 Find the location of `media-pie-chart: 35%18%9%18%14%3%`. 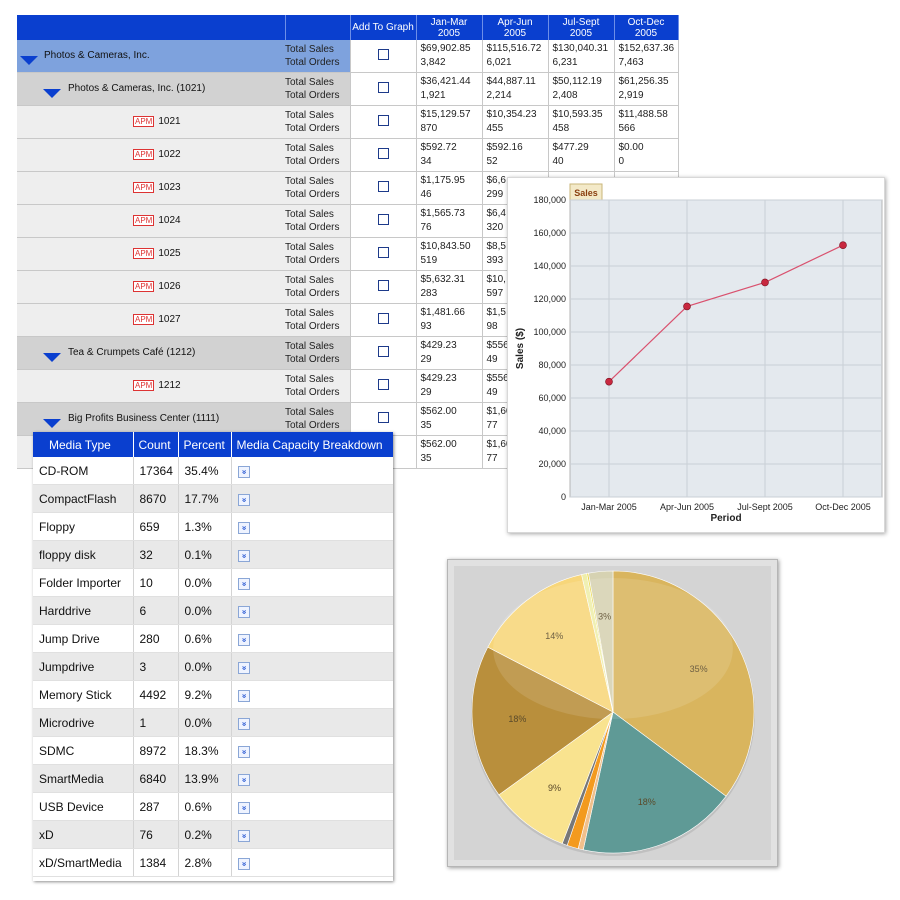

media-pie-chart: 35%18%9%18%14%3% is located at coordinates (613, 713).